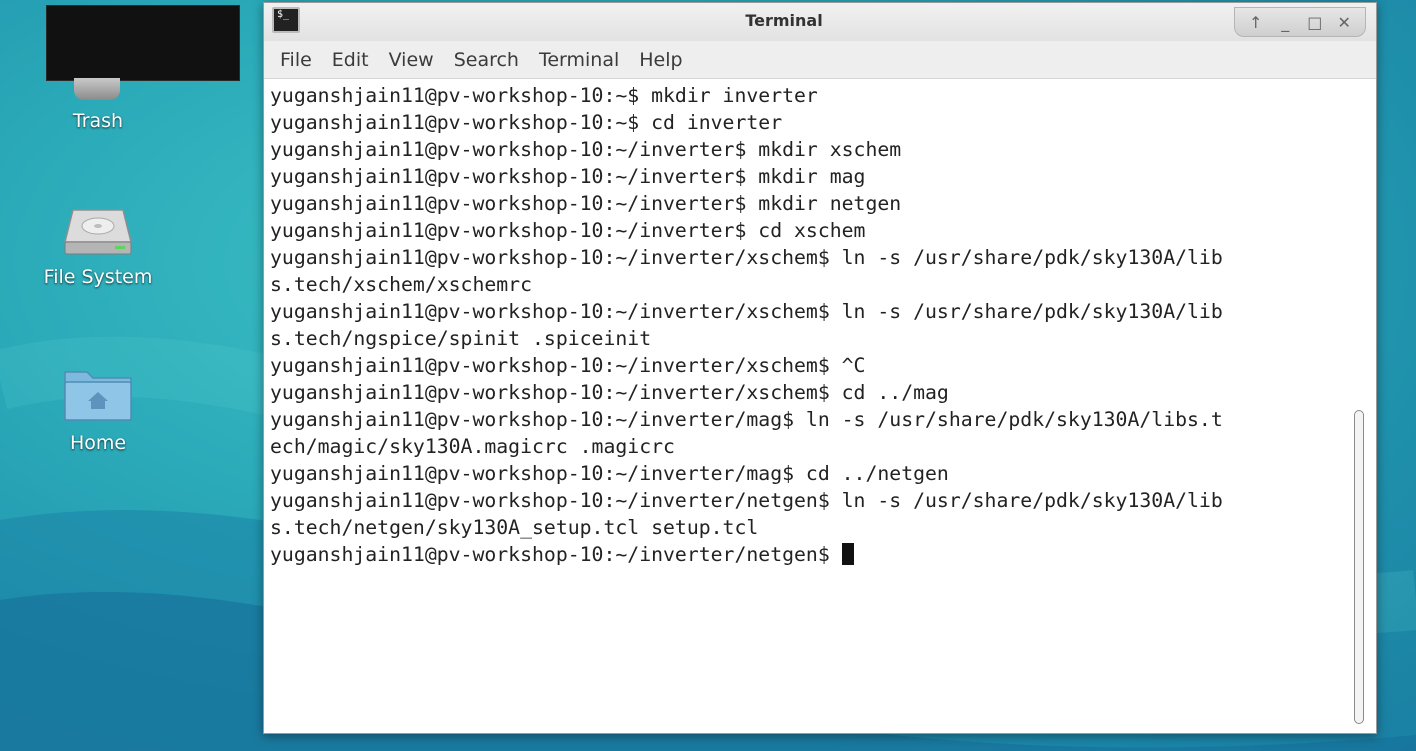 The width and height of the screenshot is (1416, 751). I want to click on trash-preview-overlay, so click(143, 43).